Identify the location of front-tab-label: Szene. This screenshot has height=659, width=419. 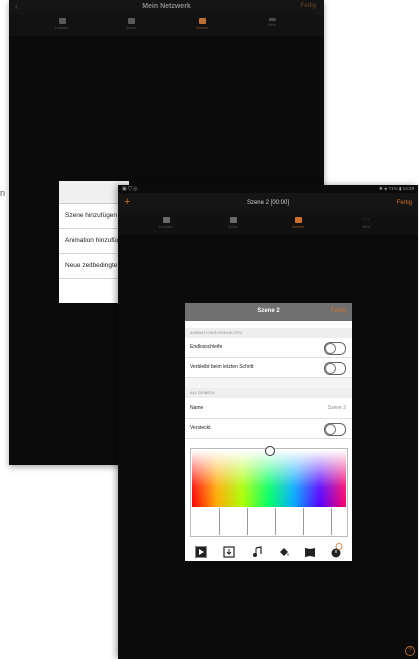
(233, 227).